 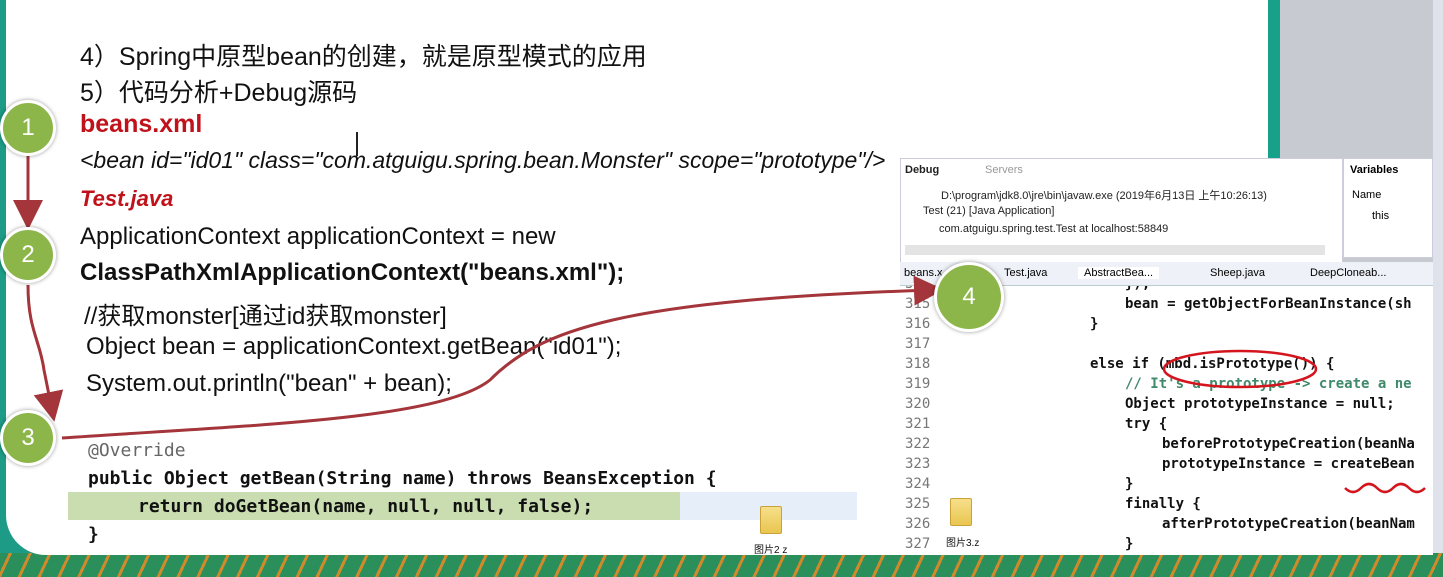 I want to click on step-1-badge: 1, so click(x=28, y=128).